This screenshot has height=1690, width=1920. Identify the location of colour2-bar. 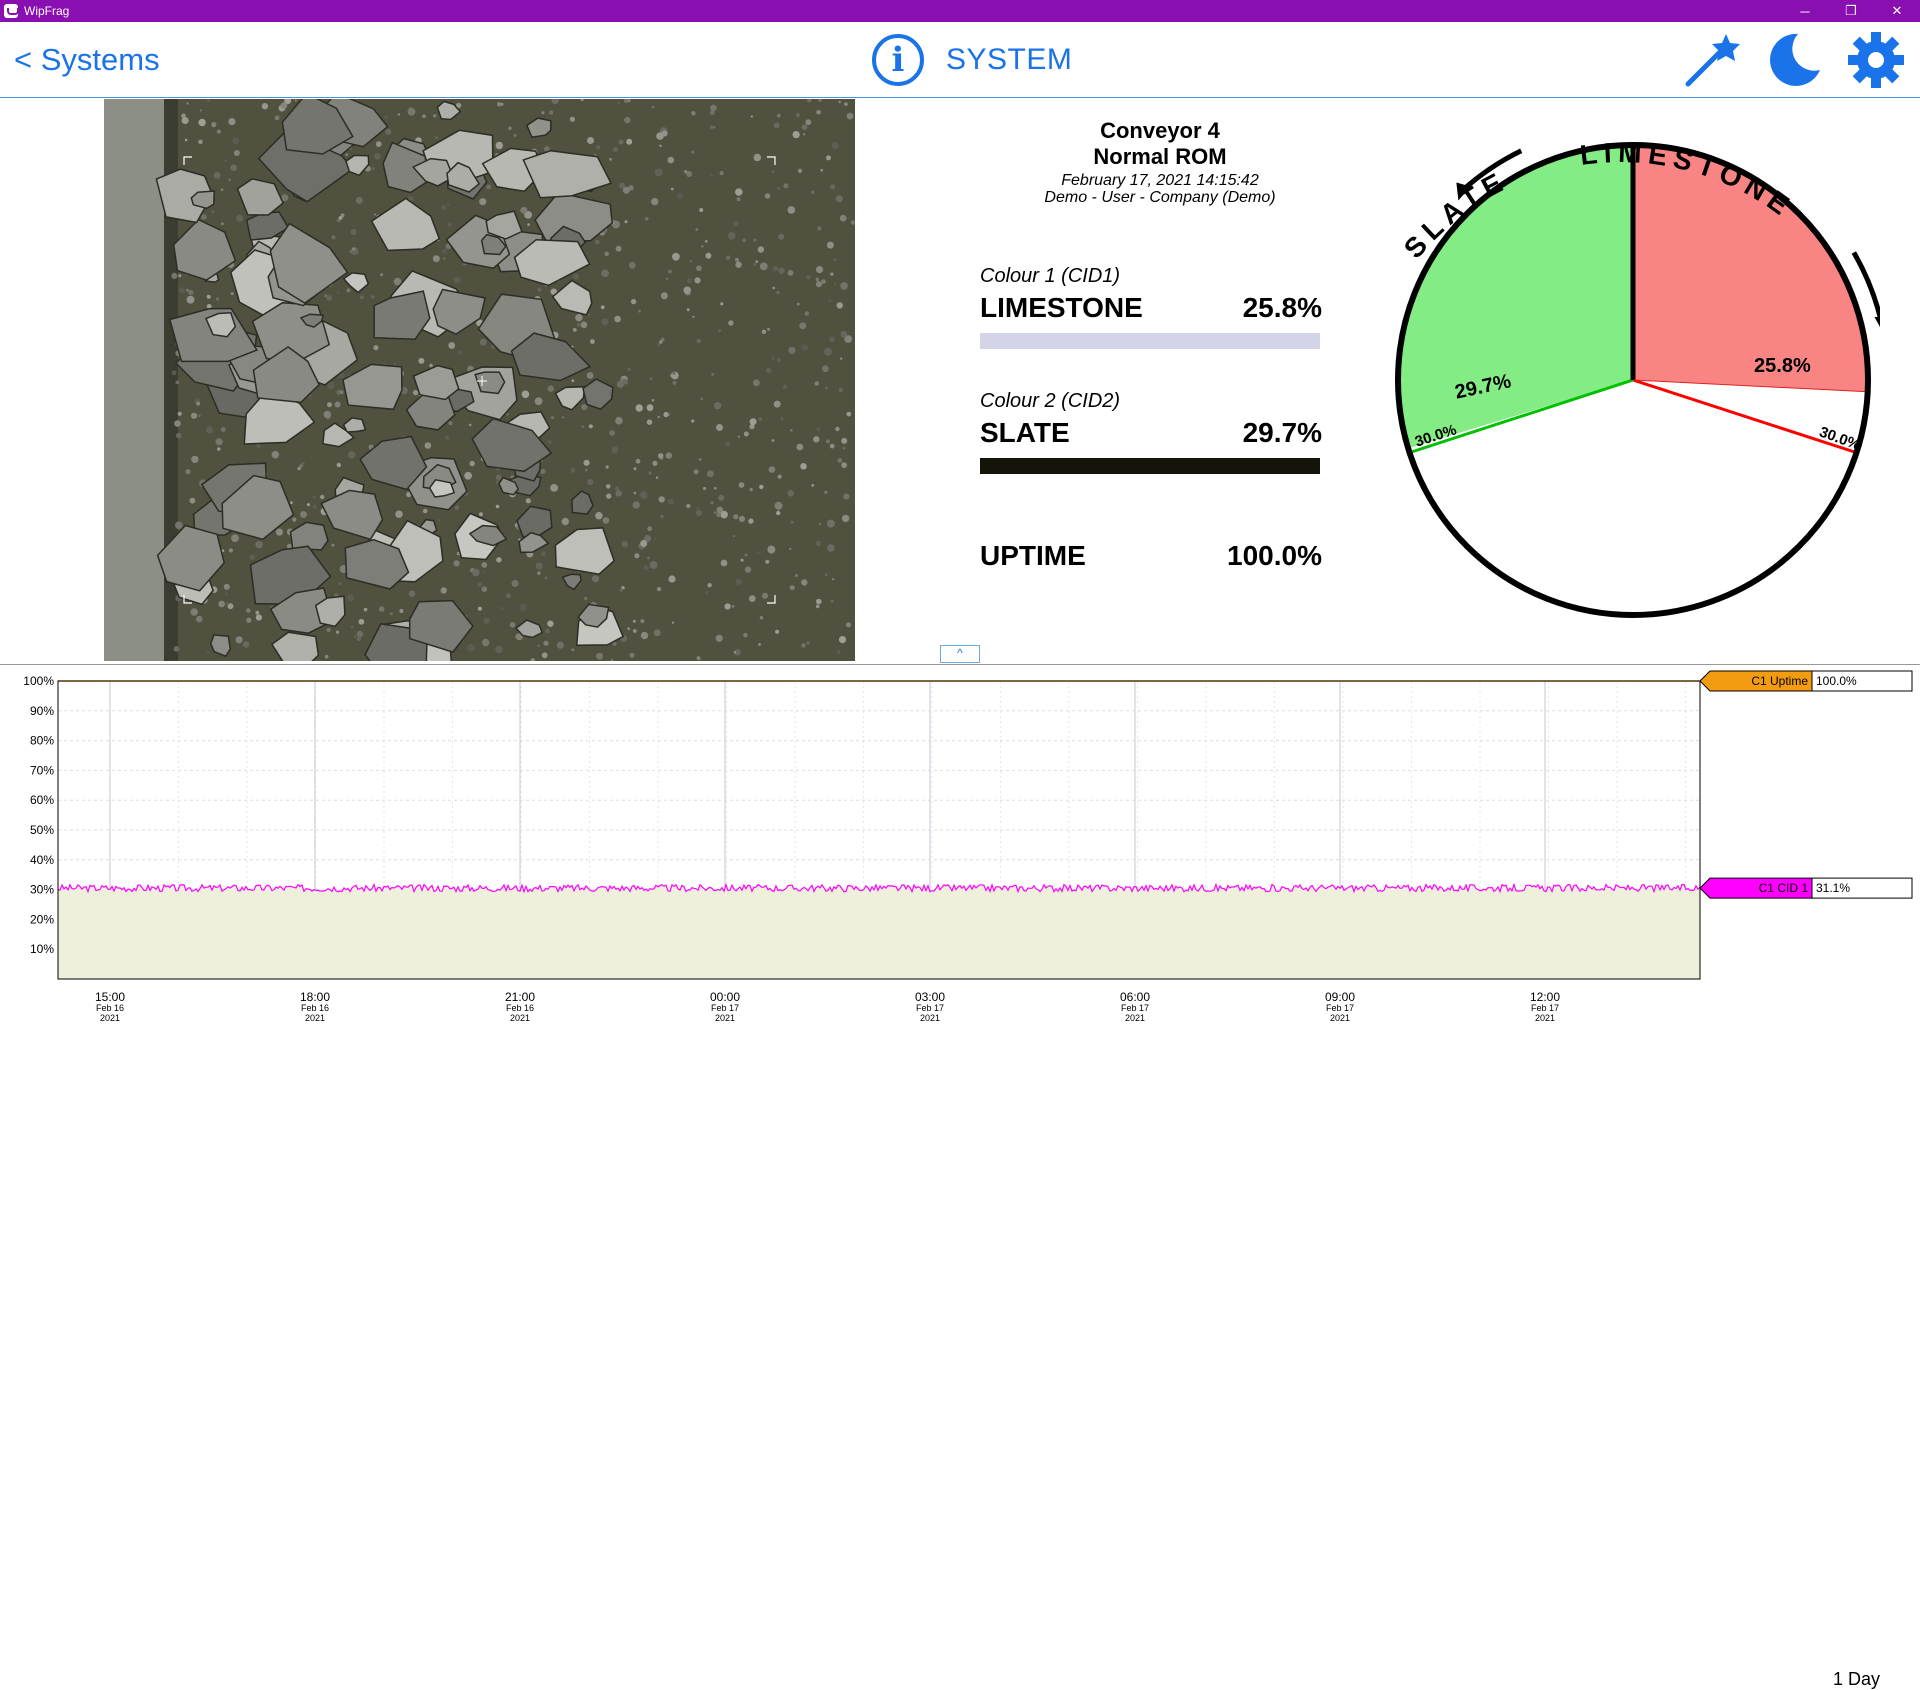
(1150, 466).